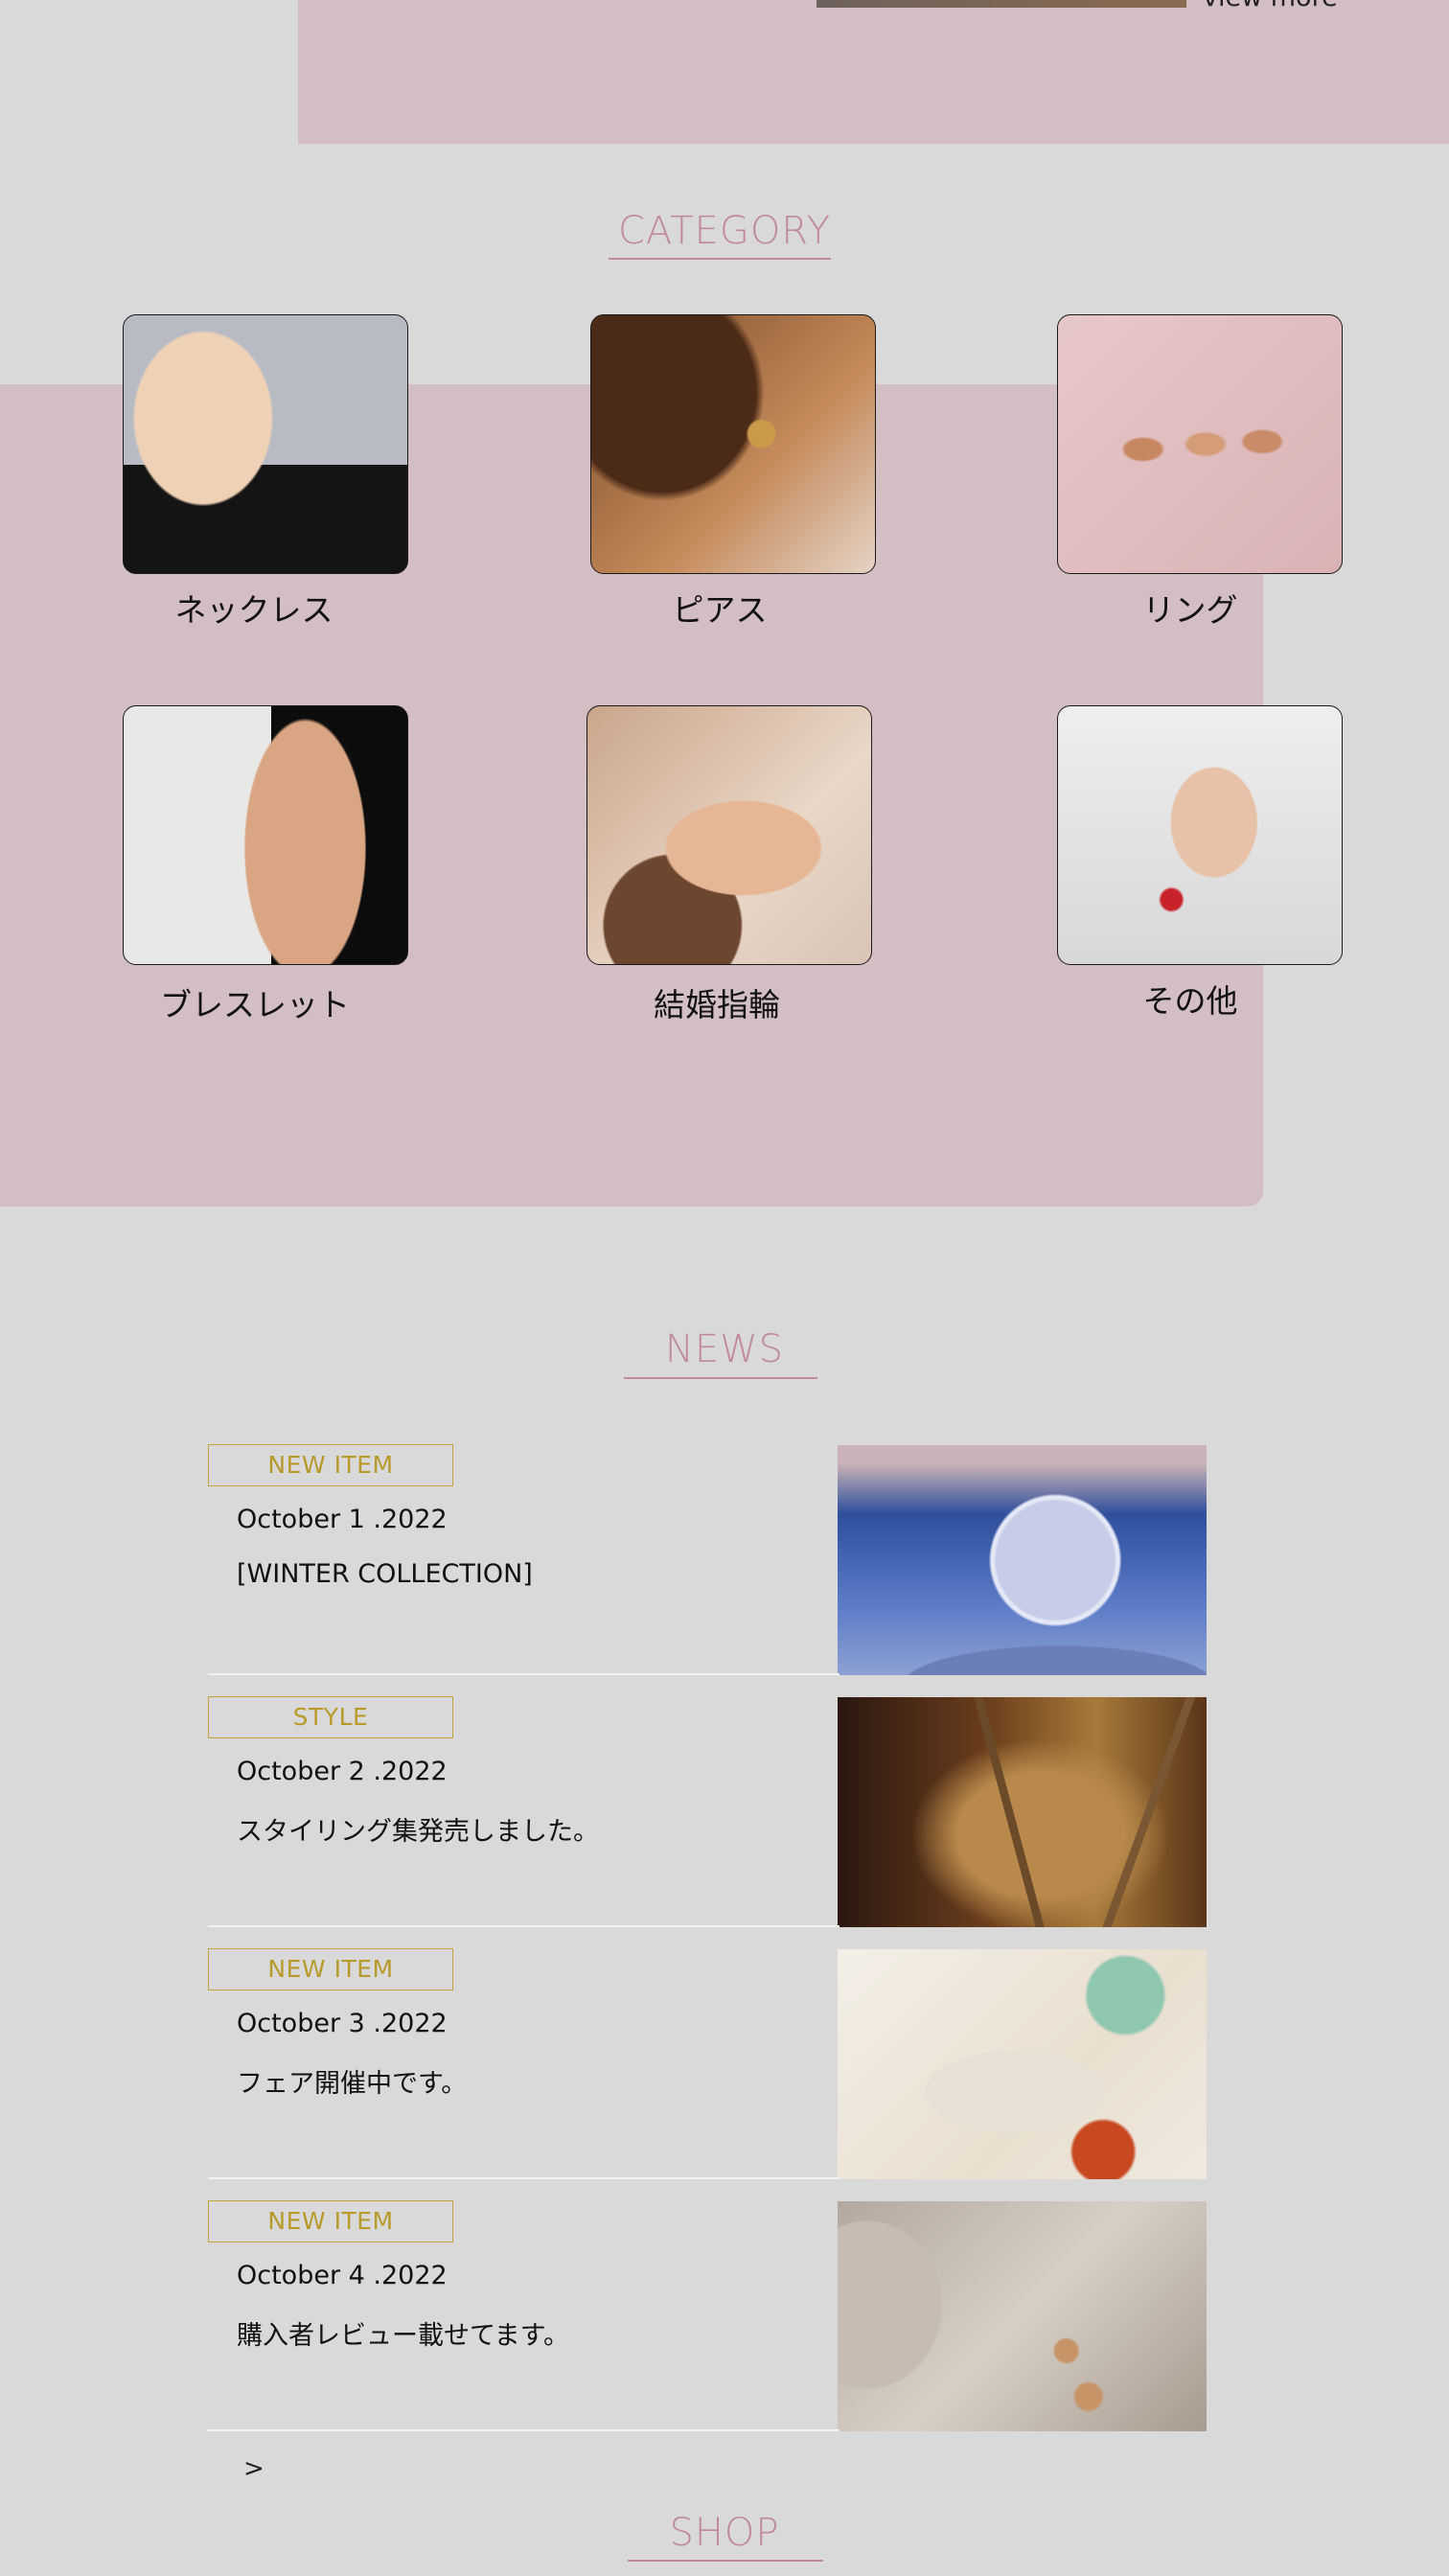 The image size is (1449, 2576). What do you see at coordinates (1200, 444) in the screenshot?
I see `category-card-ring` at bounding box center [1200, 444].